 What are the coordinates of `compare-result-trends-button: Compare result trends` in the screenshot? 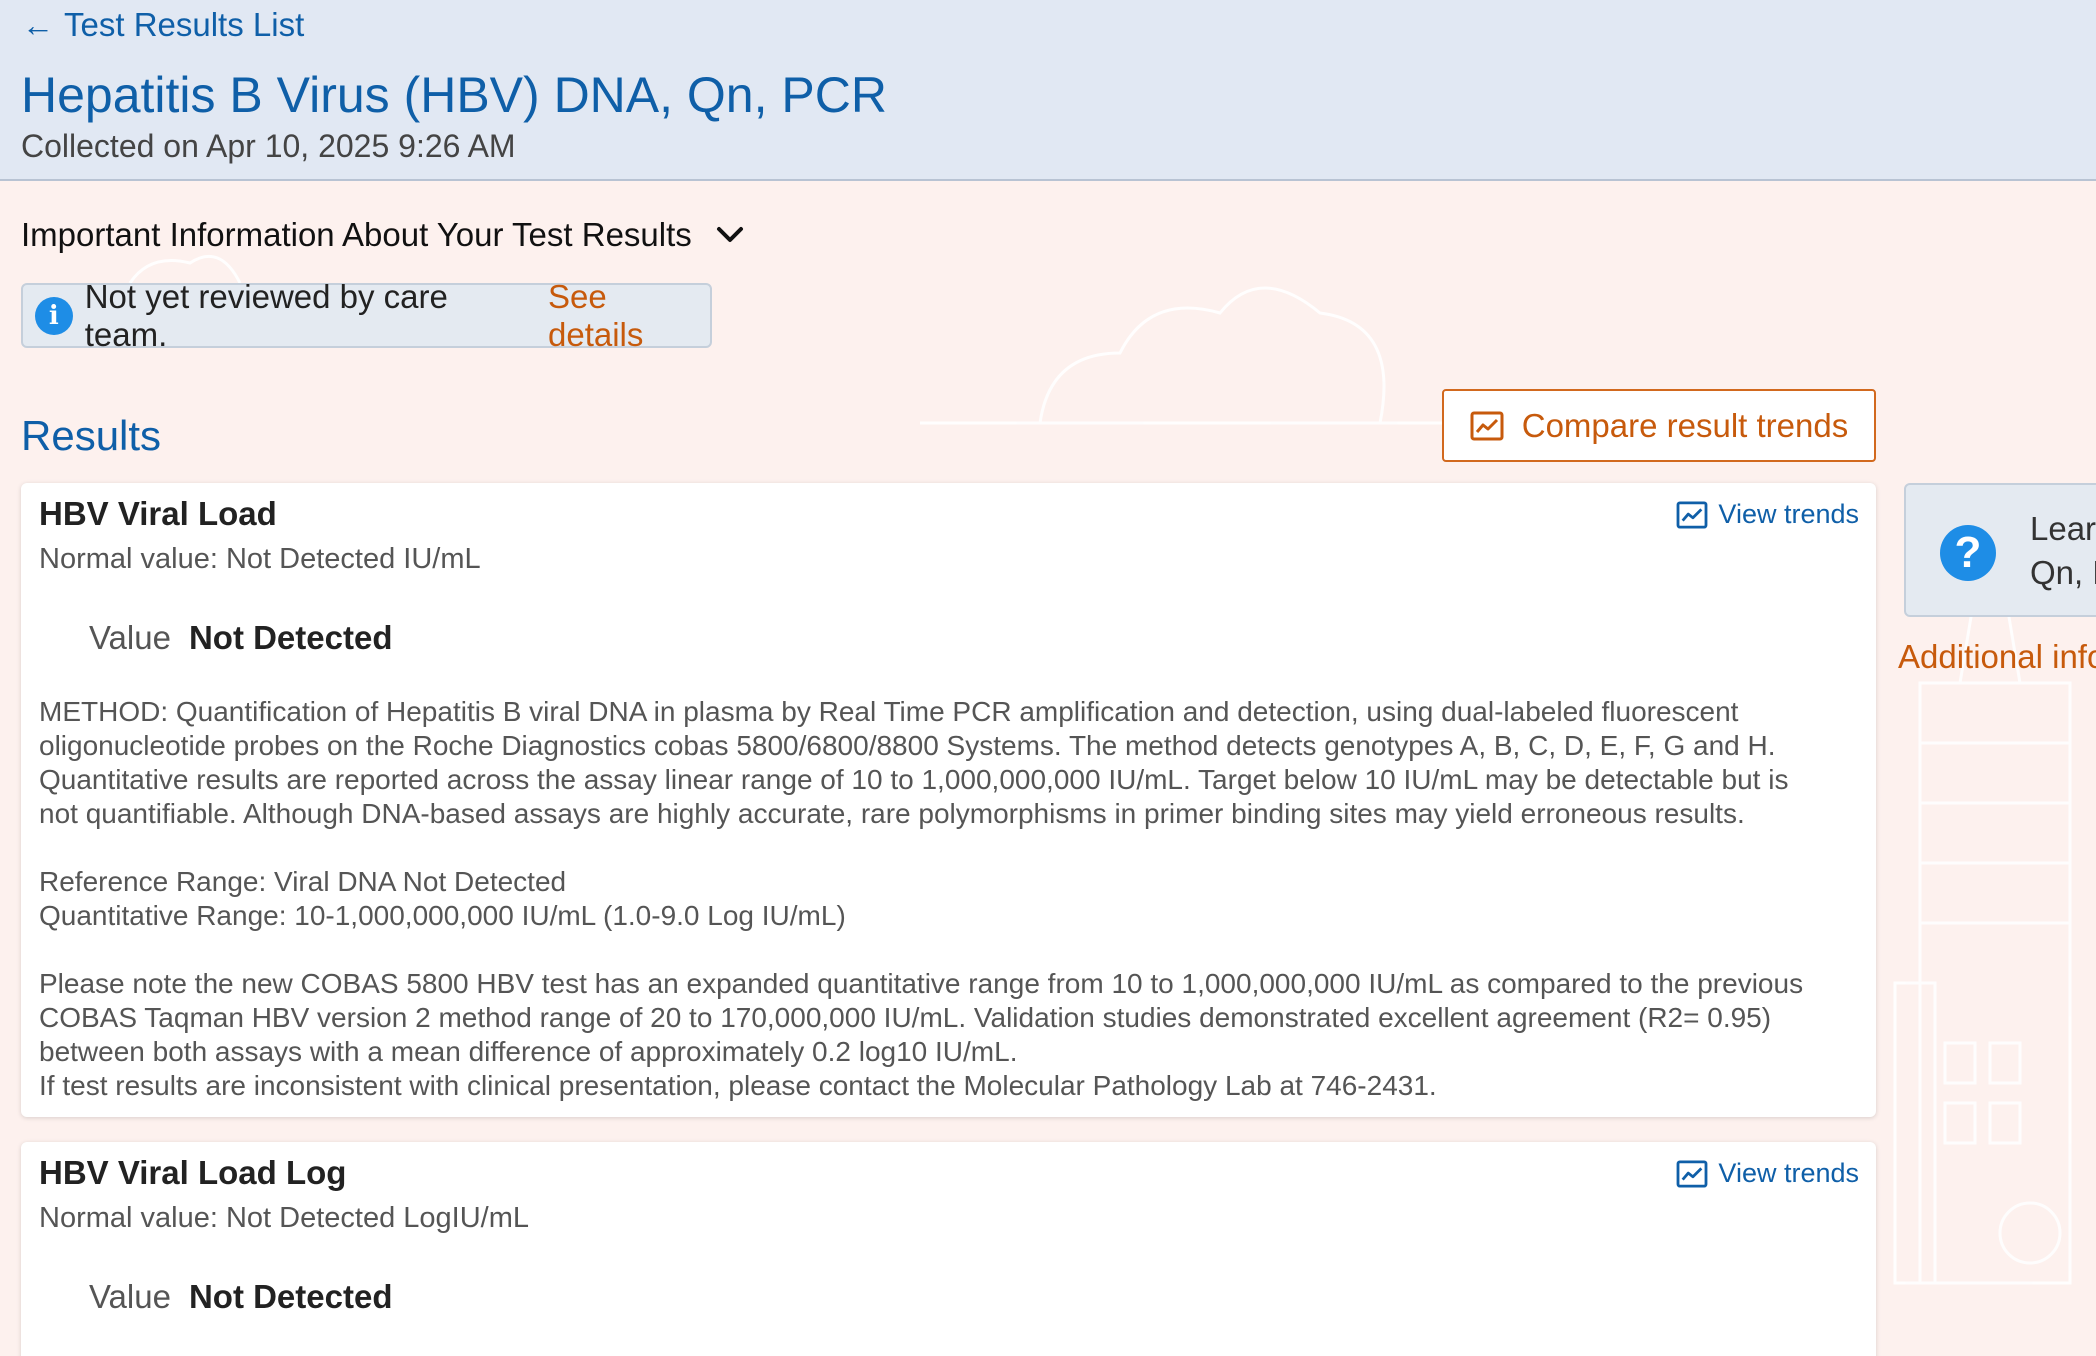 It's located at (1659, 425).